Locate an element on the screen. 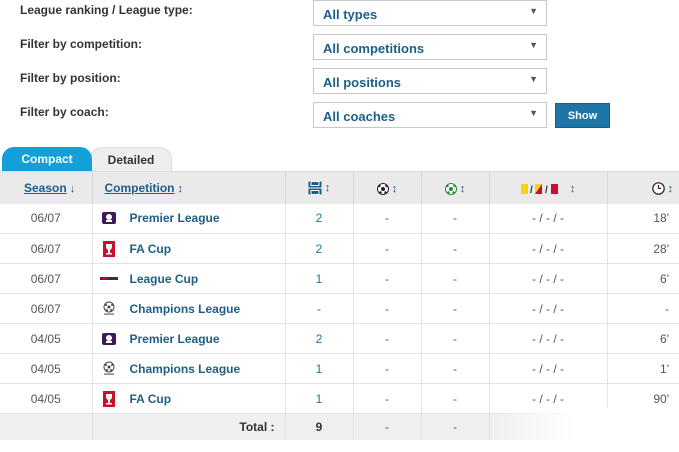 Image resolution: width=679 pixels, height=452 pixels. competition-cell: League Cup is located at coordinates (189, 278).